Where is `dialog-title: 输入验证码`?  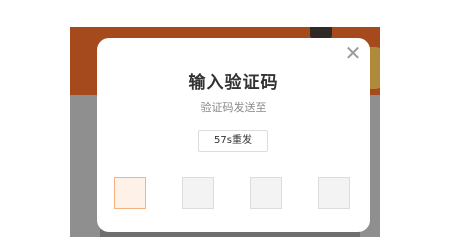 dialog-title: 输入验证码 is located at coordinates (233, 83).